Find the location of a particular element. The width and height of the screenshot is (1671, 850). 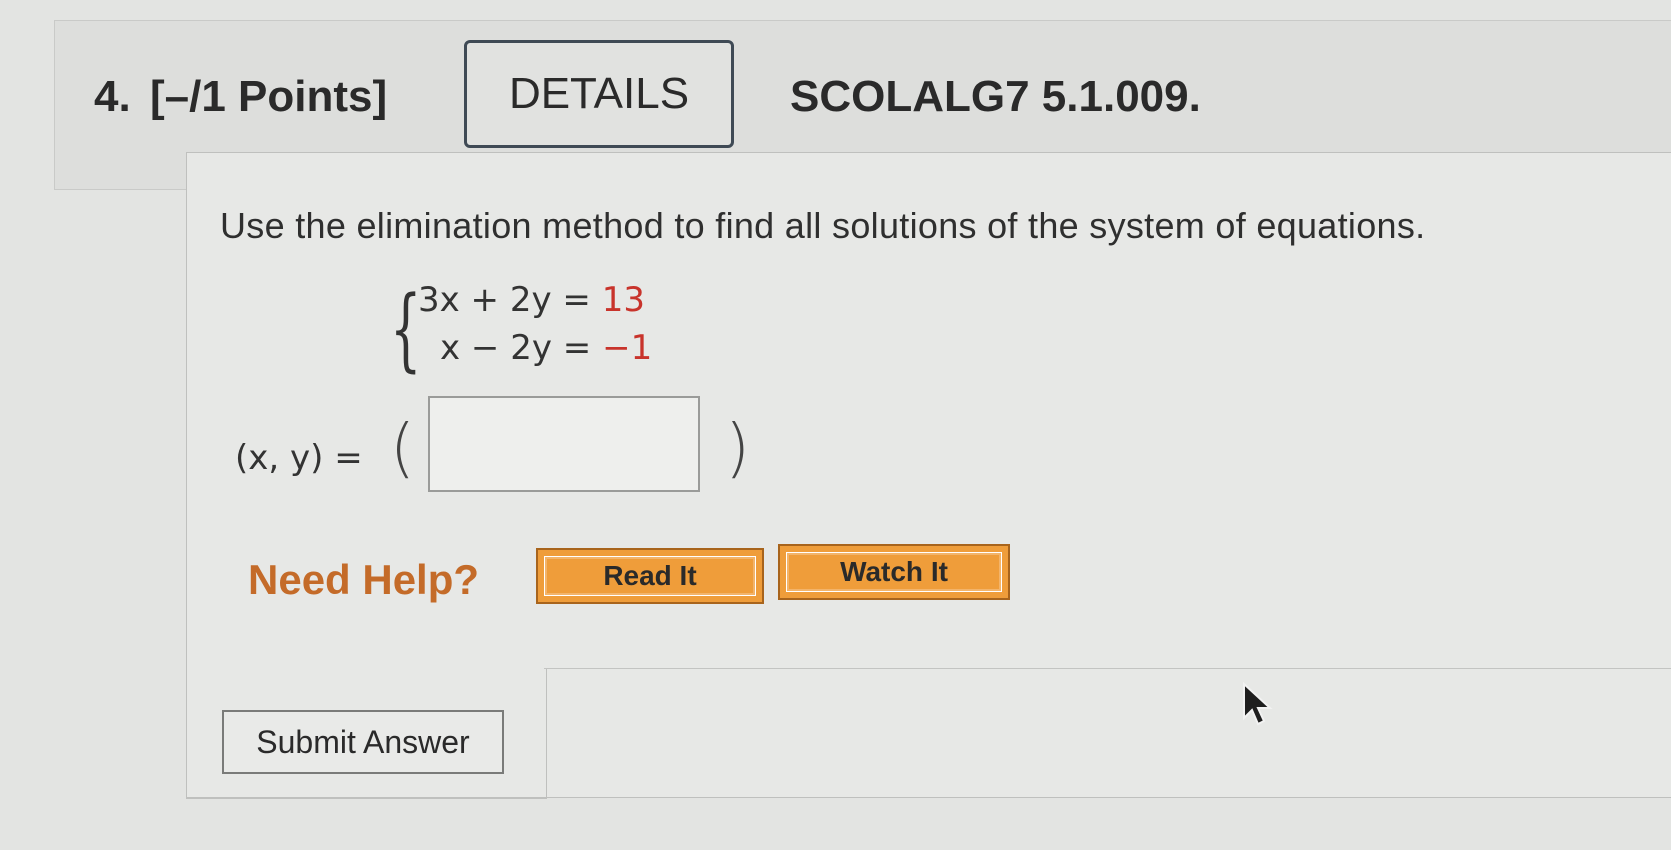

equation-2-lhs: x − 2y = is located at coordinates (516, 348).